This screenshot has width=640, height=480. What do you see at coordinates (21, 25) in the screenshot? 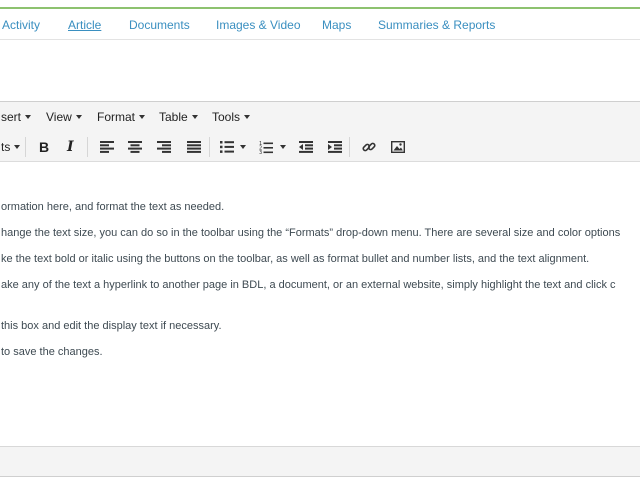
I see `tab-activity: Activity` at bounding box center [21, 25].